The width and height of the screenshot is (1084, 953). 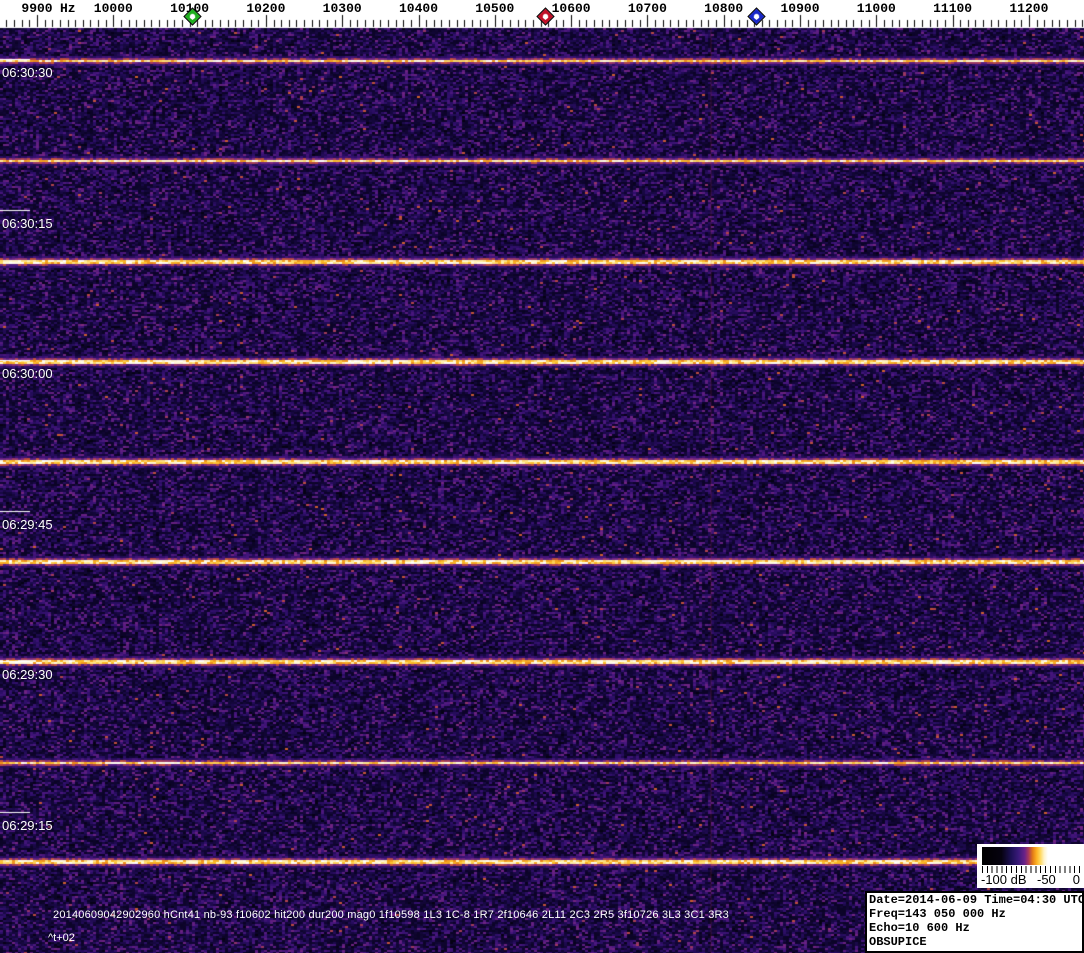 I want to click on green-diamond-center-dot, so click(x=192, y=16).